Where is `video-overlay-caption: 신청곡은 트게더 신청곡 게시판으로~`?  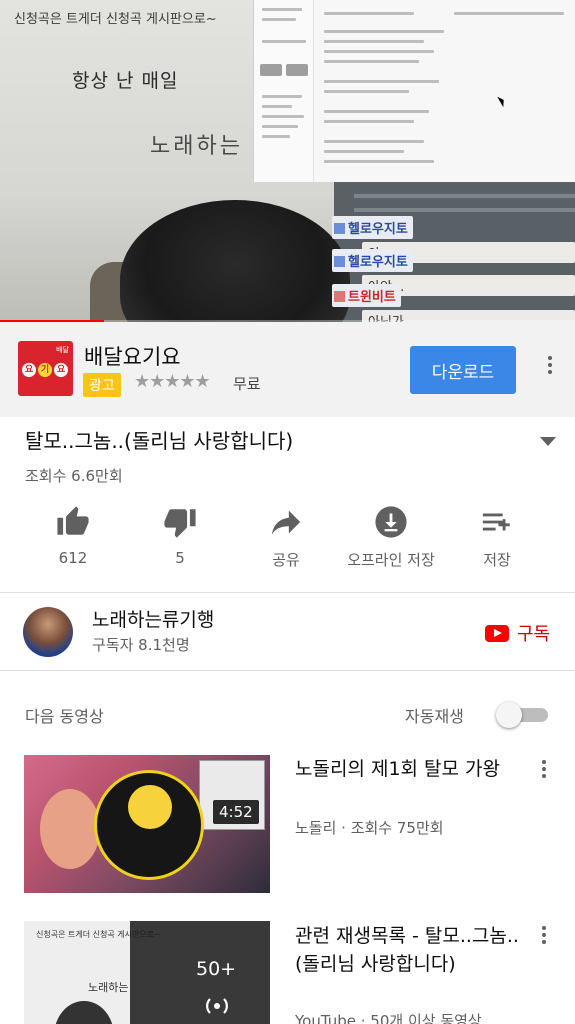
video-overlay-caption: 신청곡은 트게더 신청곡 게시판으로~ is located at coordinates (115, 19).